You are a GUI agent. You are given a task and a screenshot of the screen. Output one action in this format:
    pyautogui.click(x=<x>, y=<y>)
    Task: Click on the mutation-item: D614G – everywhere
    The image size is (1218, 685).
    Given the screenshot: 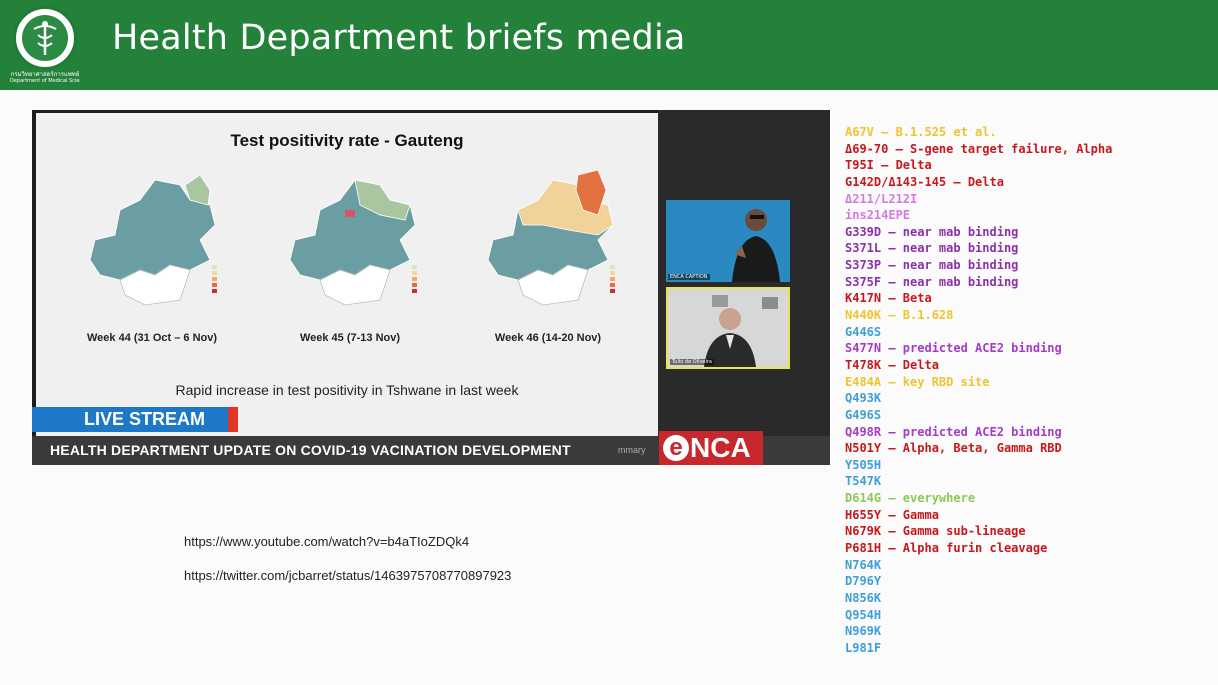 What is the action you would take?
    pyautogui.click(x=910, y=498)
    